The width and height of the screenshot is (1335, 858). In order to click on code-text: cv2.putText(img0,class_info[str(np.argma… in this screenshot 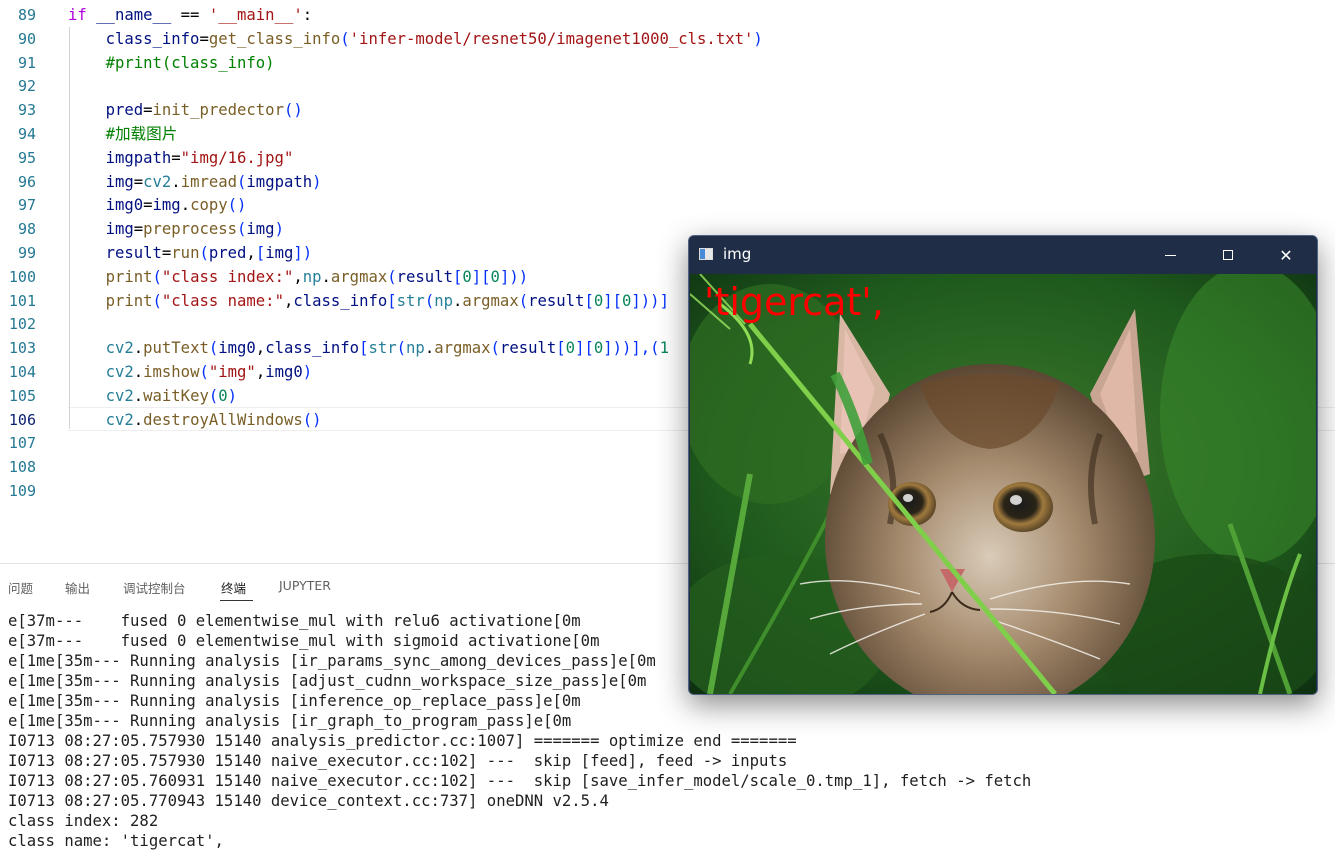, I will do `click(368, 348)`.